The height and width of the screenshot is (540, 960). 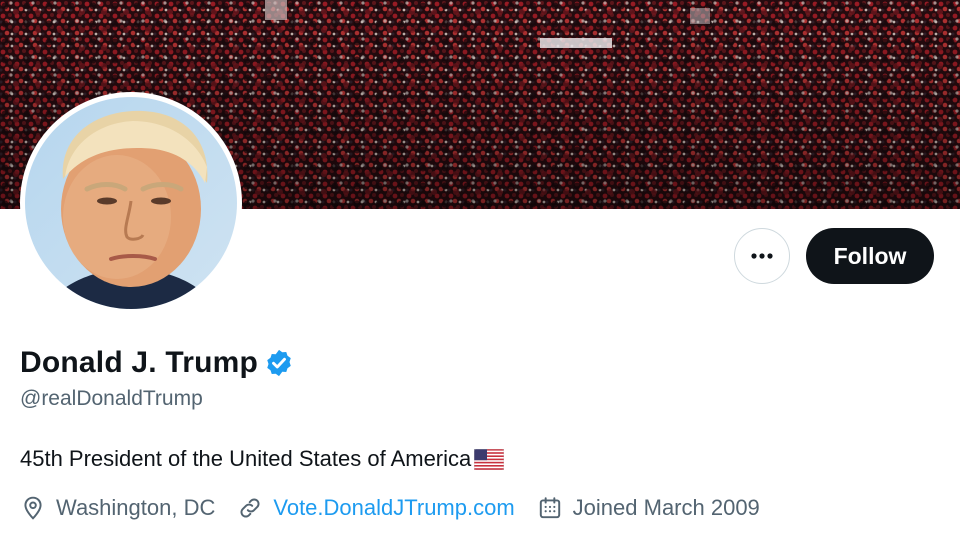 I want to click on more-options-icon, so click(x=762, y=256).